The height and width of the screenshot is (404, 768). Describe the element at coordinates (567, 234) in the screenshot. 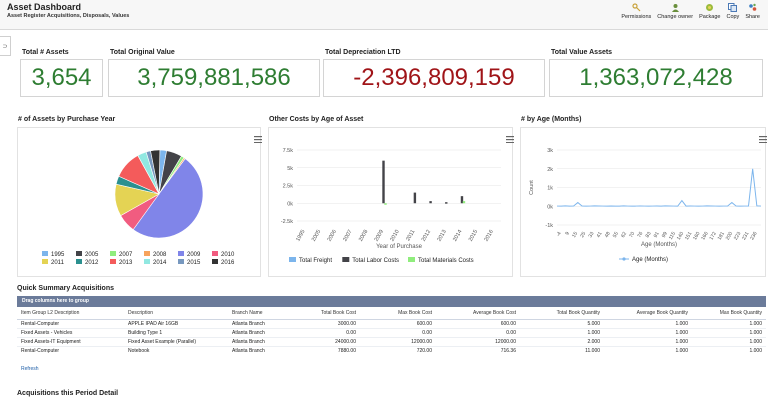

I see `x-tick-label: 9` at that location.